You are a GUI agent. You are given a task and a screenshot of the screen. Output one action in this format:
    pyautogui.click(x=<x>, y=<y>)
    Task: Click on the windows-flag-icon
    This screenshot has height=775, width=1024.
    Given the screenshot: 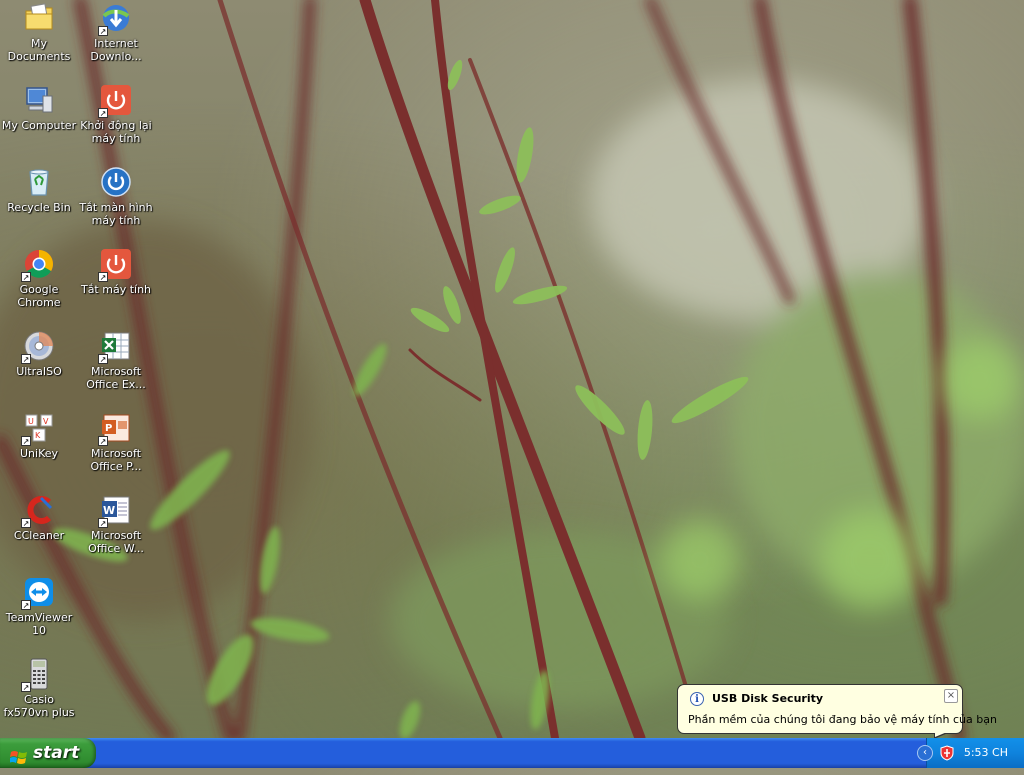 What is the action you would take?
    pyautogui.click(x=18, y=754)
    